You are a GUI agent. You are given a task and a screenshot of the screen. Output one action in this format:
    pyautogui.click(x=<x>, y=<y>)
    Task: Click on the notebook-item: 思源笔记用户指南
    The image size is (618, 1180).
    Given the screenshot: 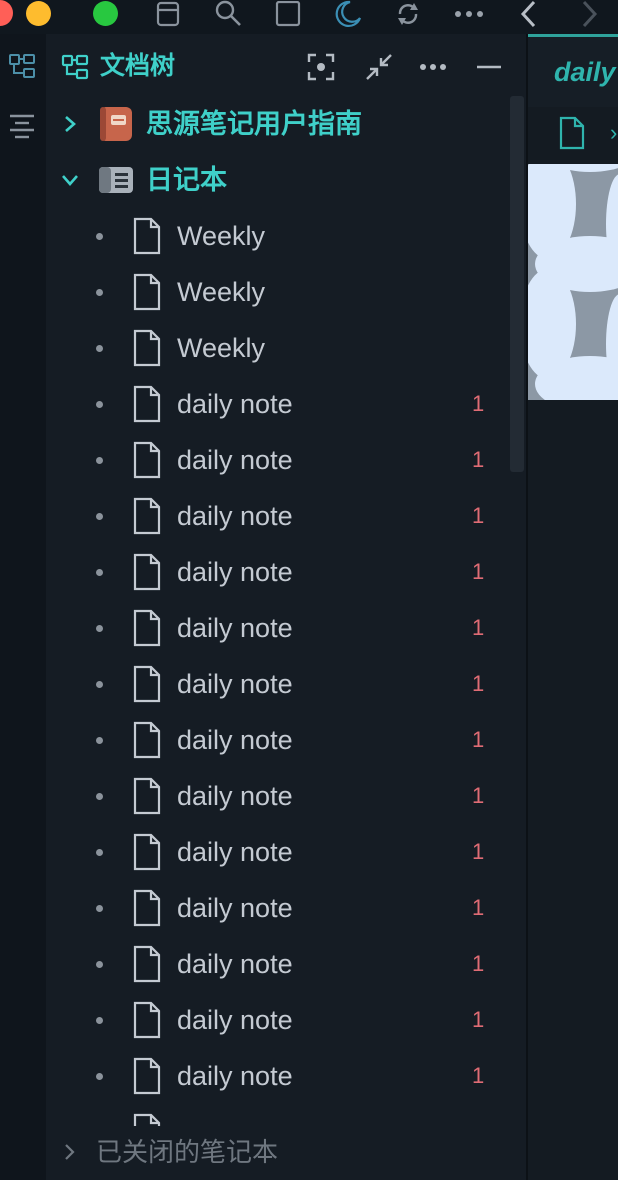 What is the action you would take?
    pyautogui.click(x=278, y=124)
    